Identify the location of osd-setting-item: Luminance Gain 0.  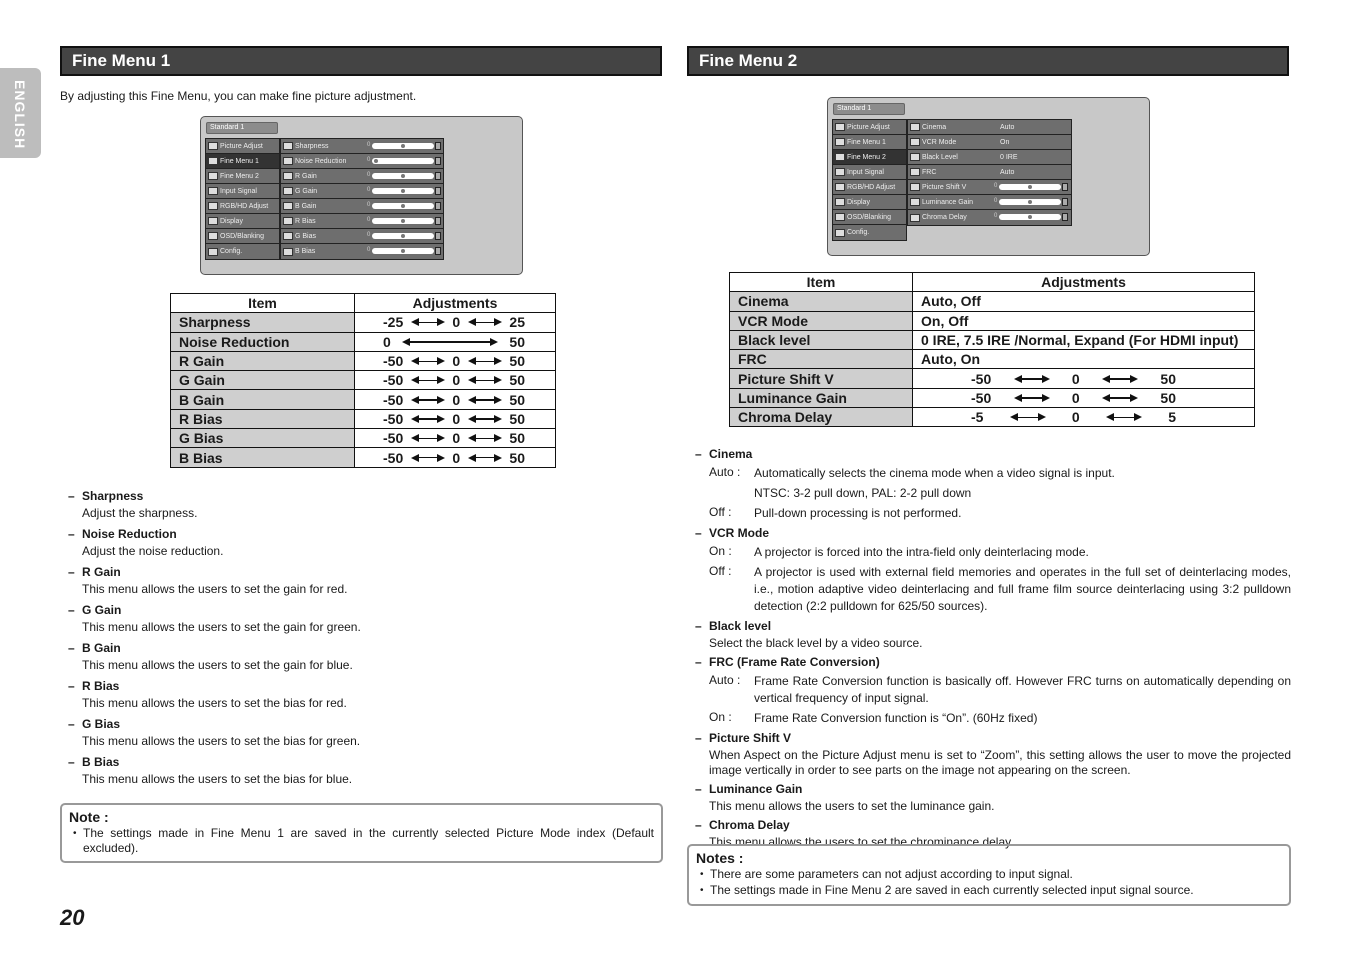
(989, 202).